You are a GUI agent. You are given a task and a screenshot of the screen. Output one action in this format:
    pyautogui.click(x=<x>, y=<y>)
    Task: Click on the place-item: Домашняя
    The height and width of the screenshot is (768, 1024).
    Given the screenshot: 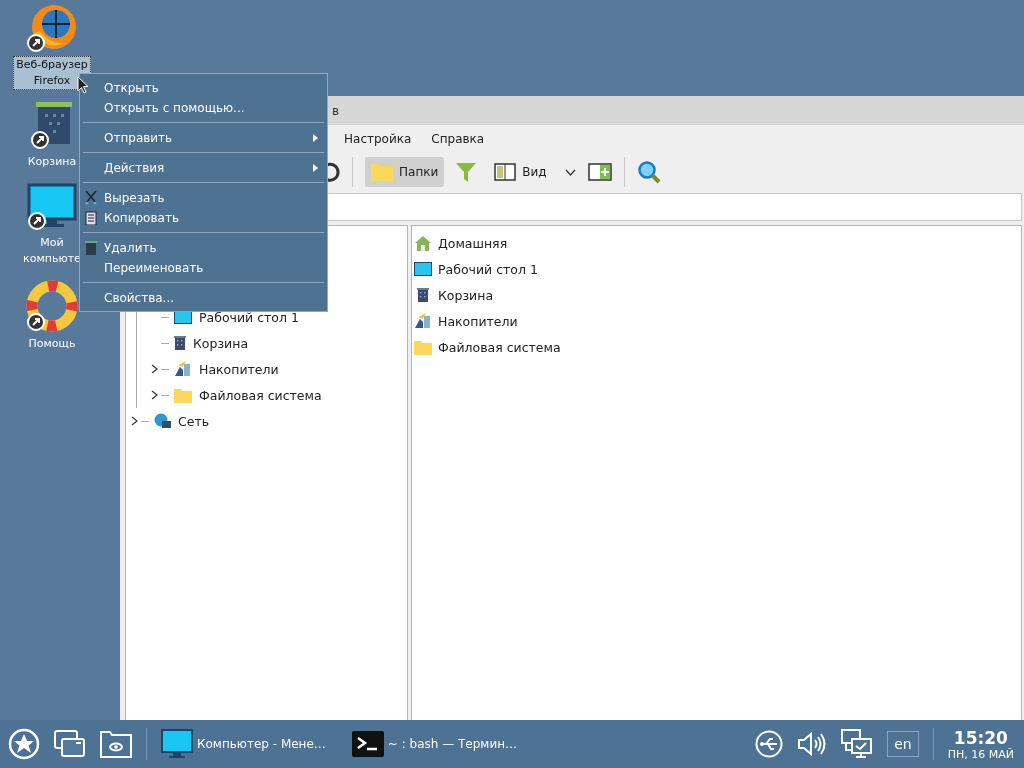 What is the action you would take?
    pyautogui.click(x=716, y=243)
    